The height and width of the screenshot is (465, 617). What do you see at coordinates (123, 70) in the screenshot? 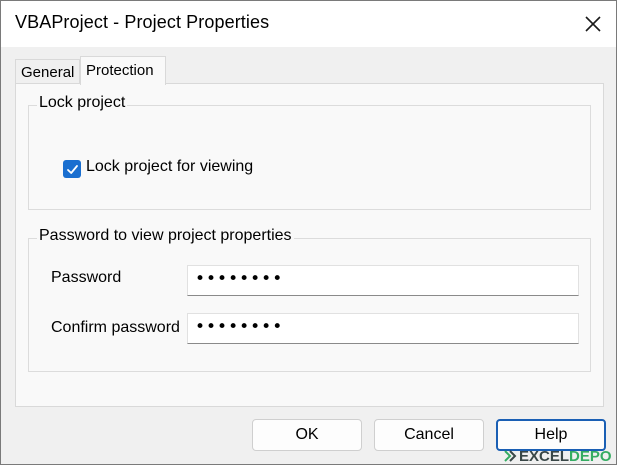
I see `tab-protection: Protection` at bounding box center [123, 70].